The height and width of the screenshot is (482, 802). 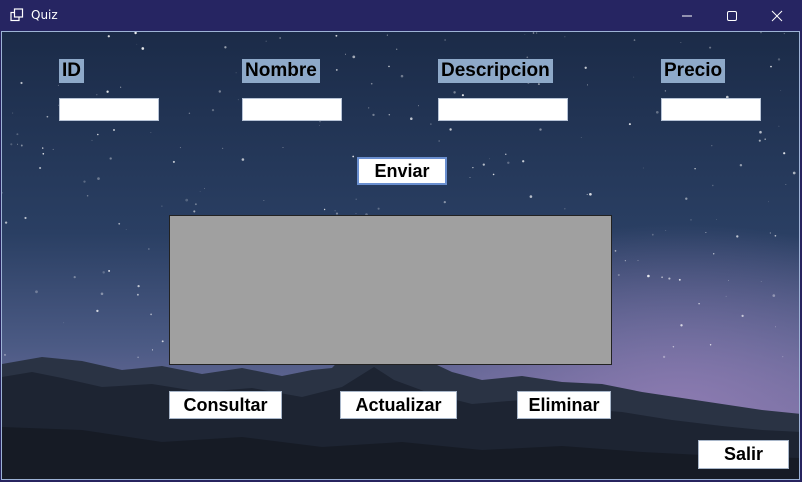 What do you see at coordinates (693, 71) in the screenshot?
I see `precio-label: Precio` at bounding box center [693, 71].